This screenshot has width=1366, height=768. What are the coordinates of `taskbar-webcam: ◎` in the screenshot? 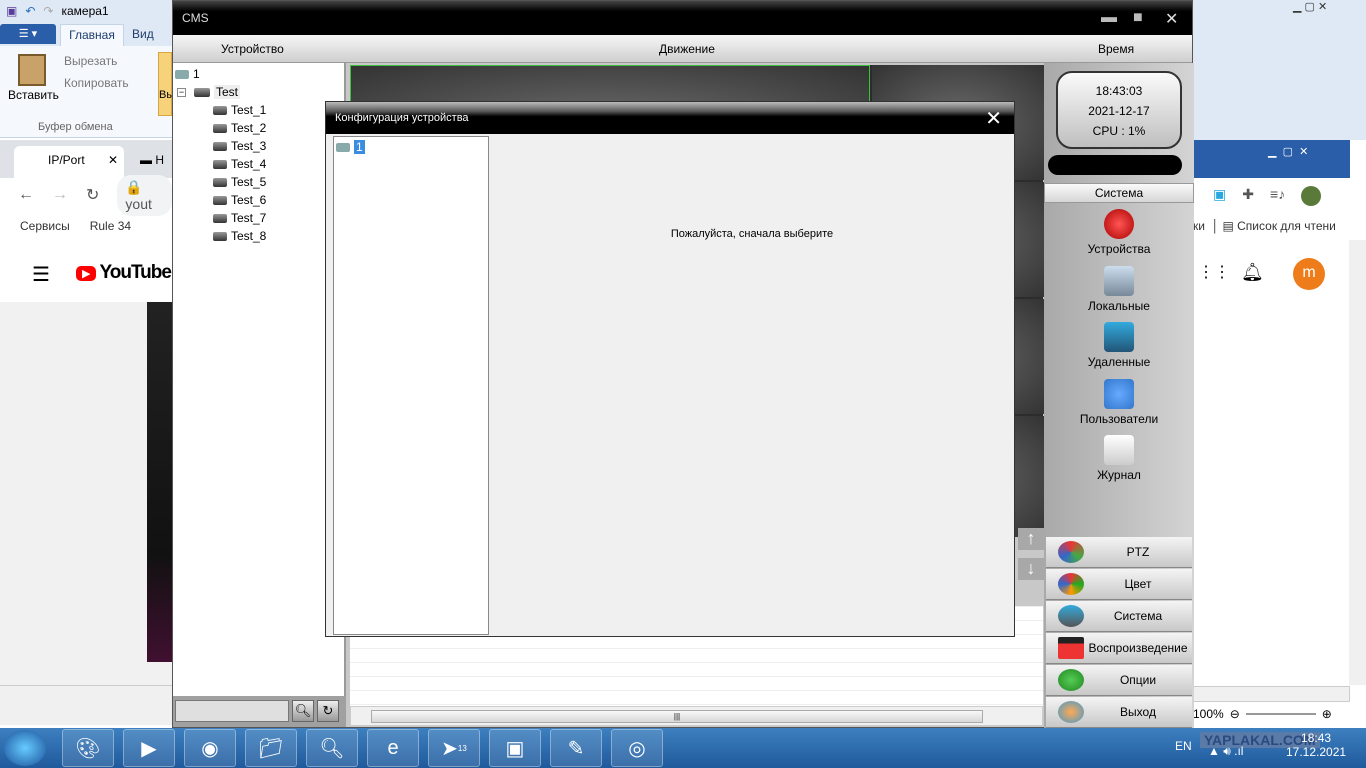 It's located at (637, 748).